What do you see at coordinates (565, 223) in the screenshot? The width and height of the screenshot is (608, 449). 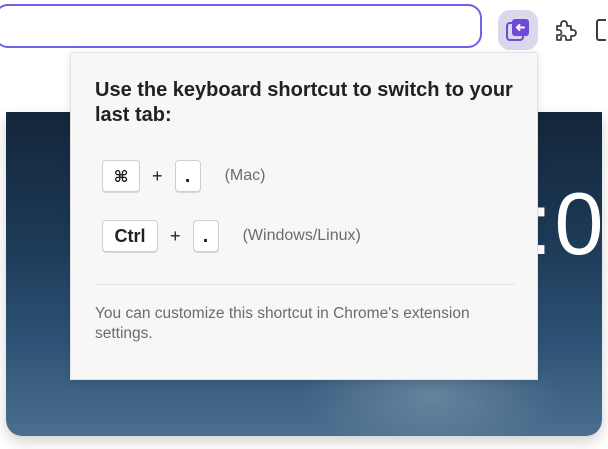 I see `clock-text: :0` at bounding box center [565, 223].